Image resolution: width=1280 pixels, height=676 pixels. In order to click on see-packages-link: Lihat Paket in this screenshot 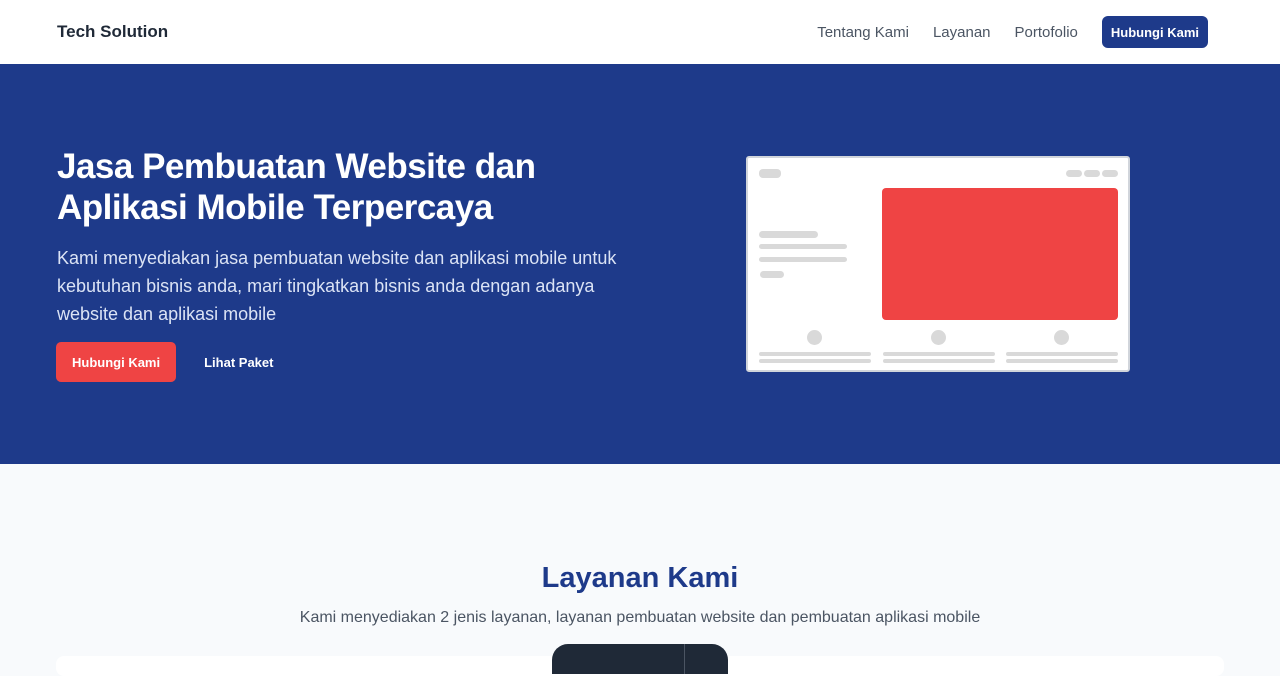, I will do `click(238, 362)`.